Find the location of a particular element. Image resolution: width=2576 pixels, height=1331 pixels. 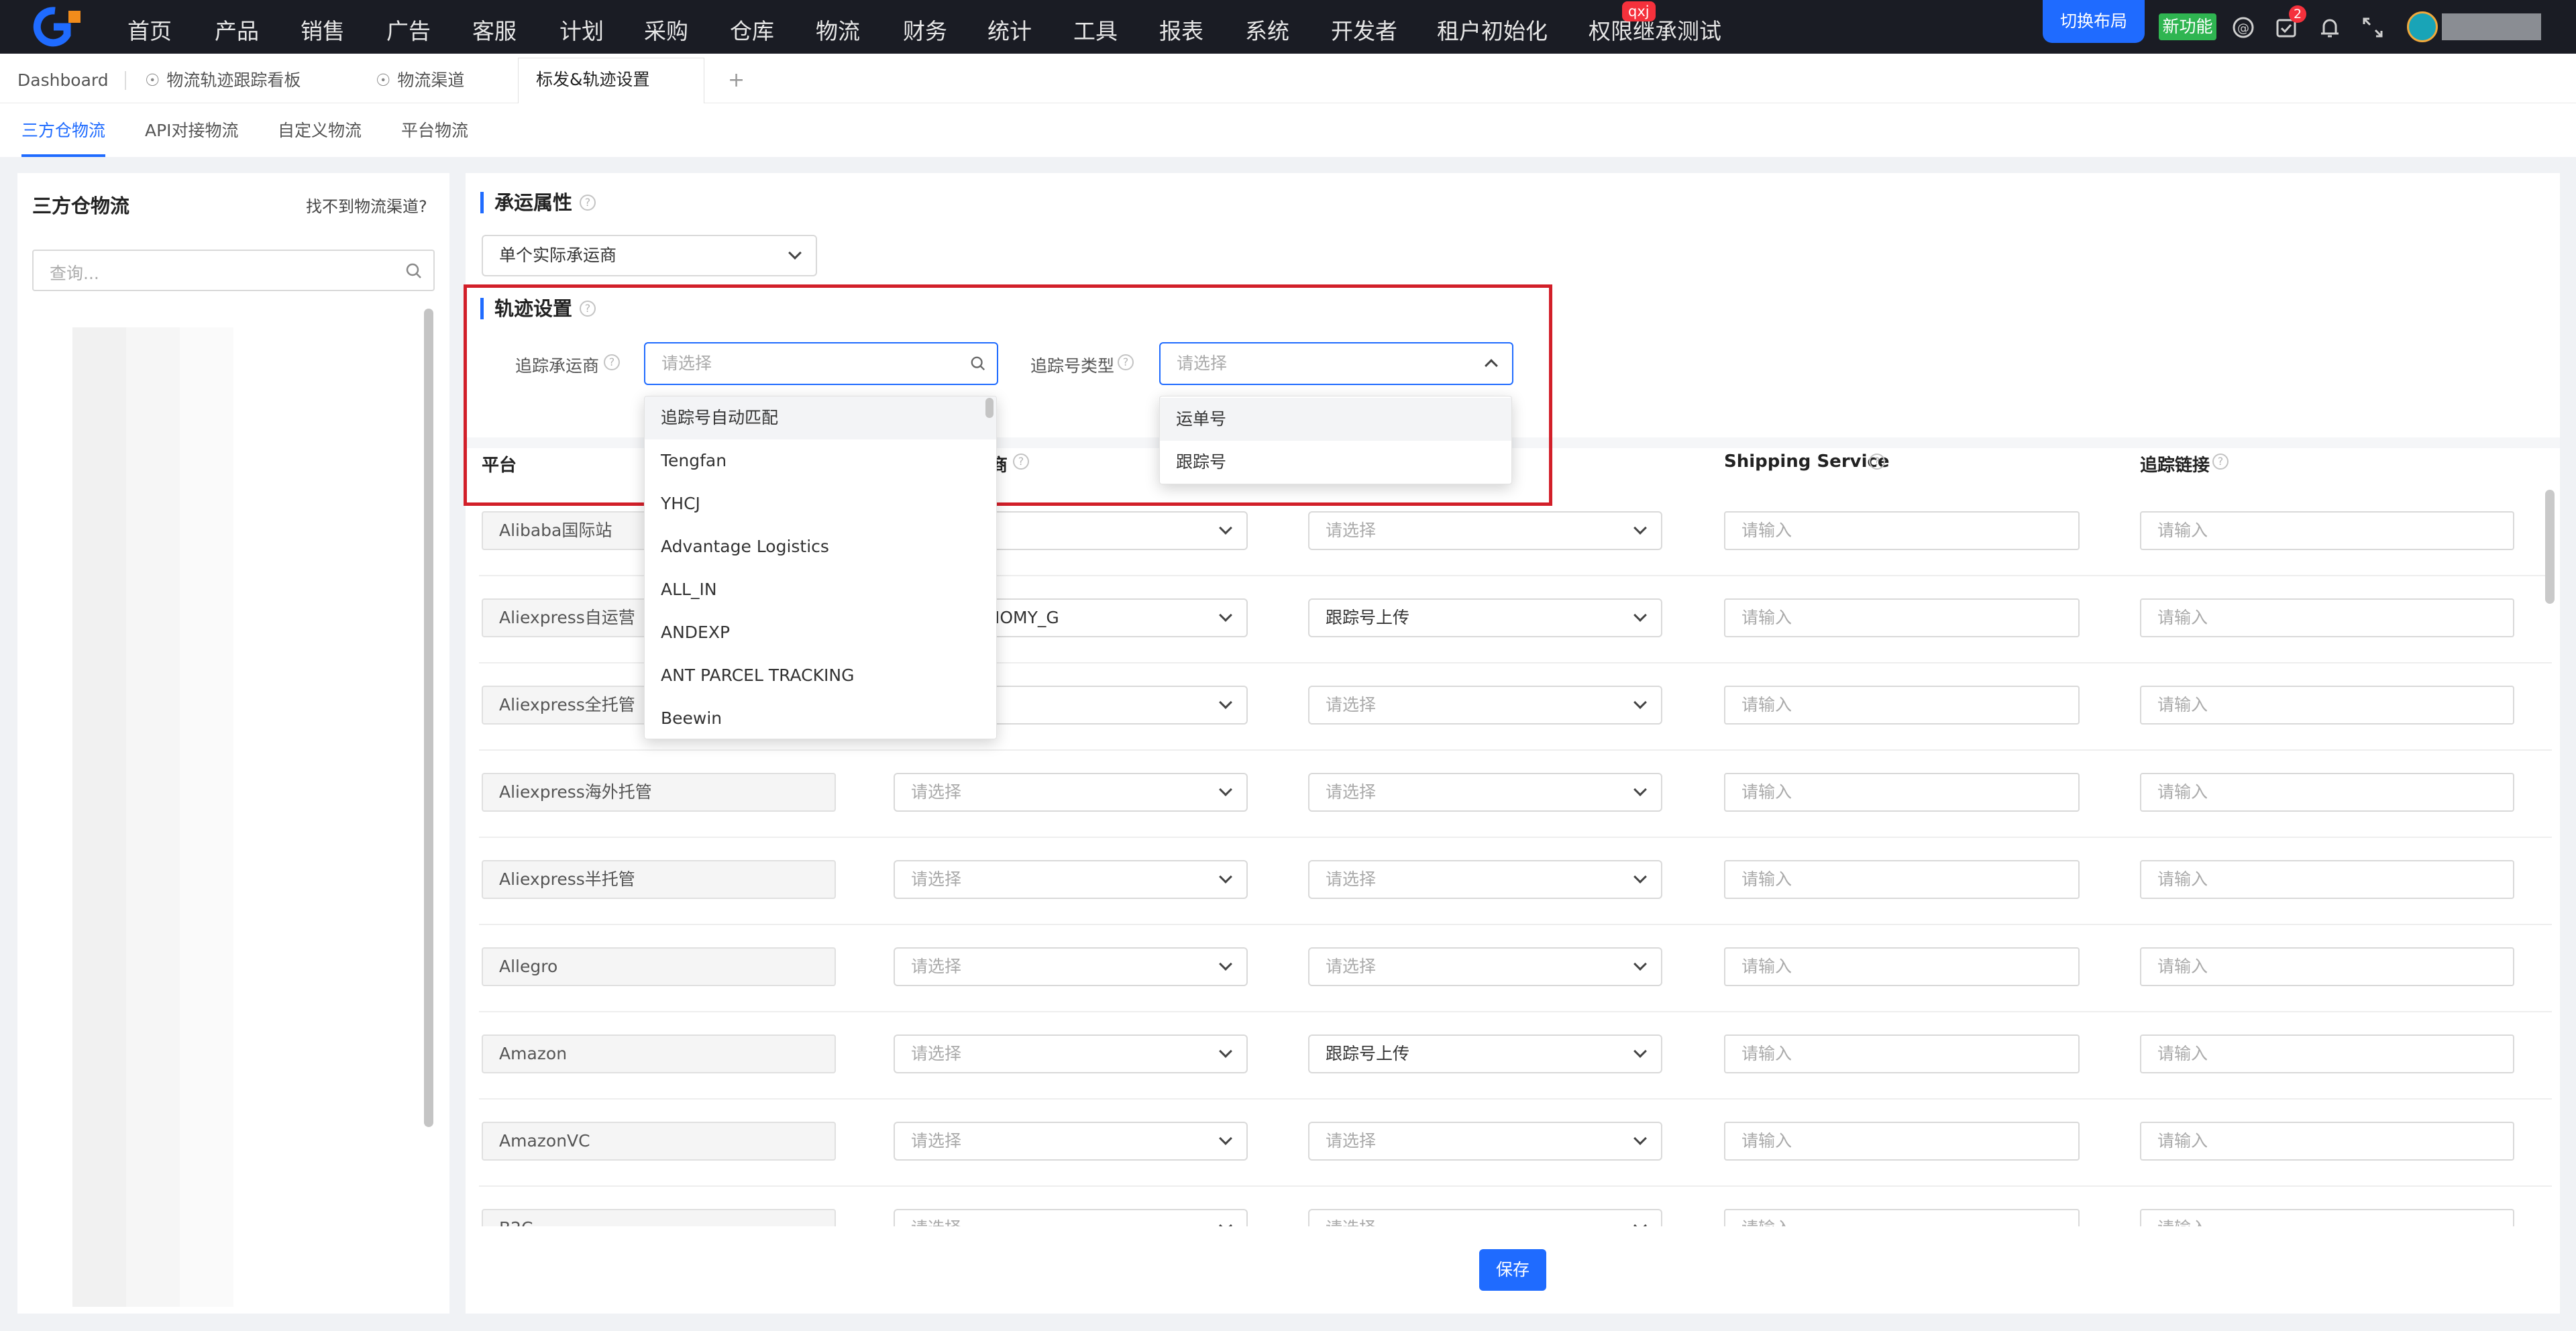

missing-channel-link: 找不到物流渠道? is located at coordinates (366, 205).